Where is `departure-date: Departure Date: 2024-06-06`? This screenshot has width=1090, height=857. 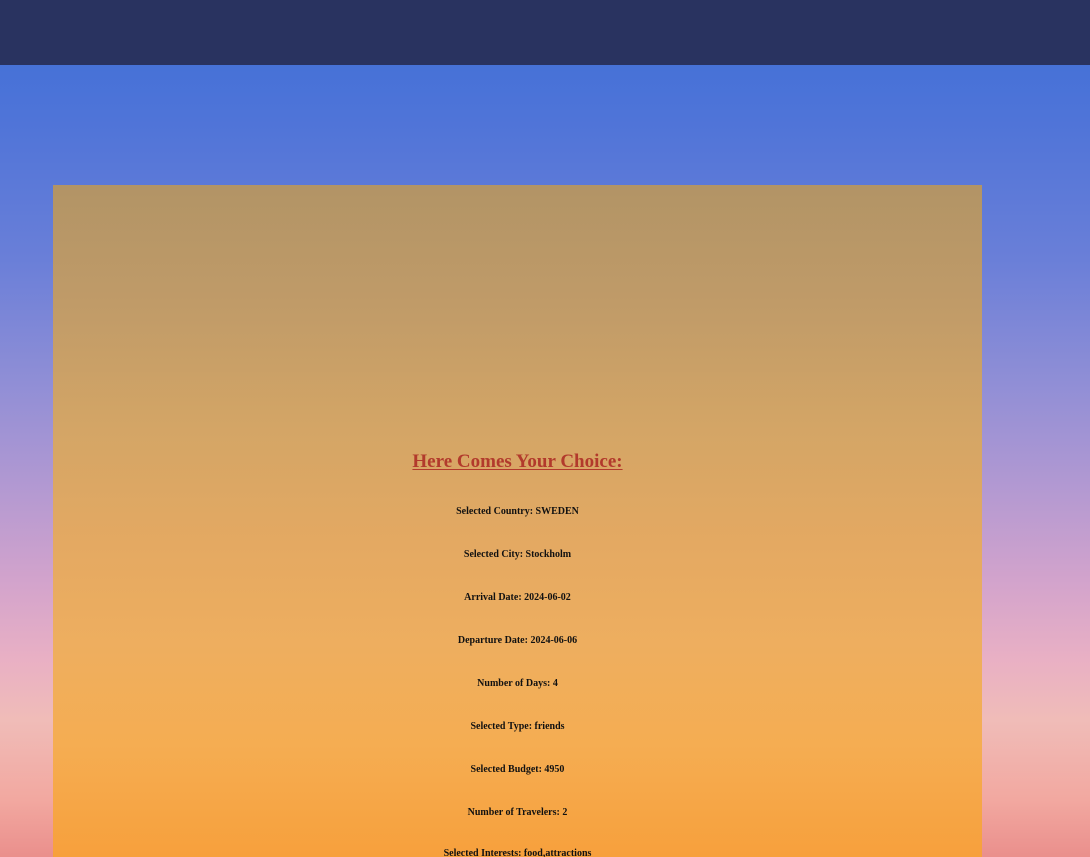
departure-date: Departure Date: 2024-06-06 is located at coordinates (517, 640).